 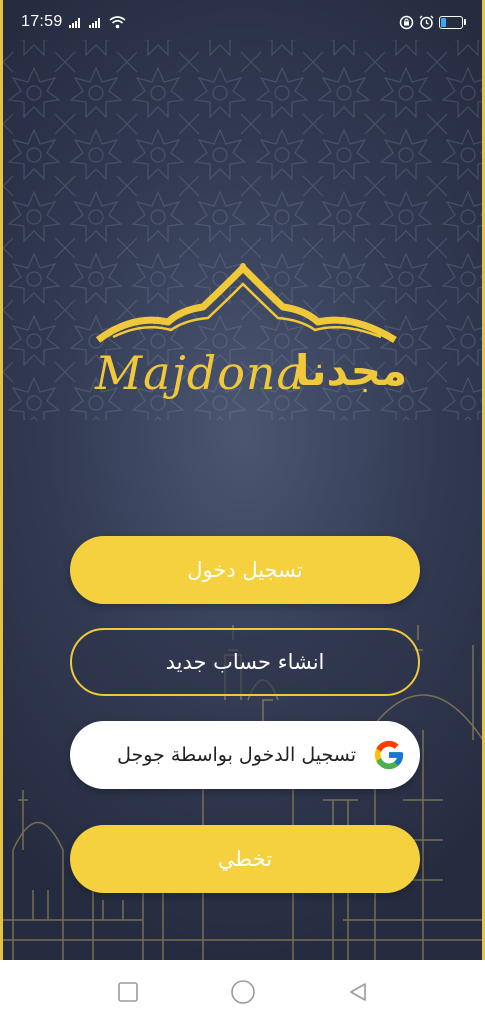 What do you see at coordinates (426, 22) in the screenshot?
I see `alarm-icon` at bounding box center [426, 22].